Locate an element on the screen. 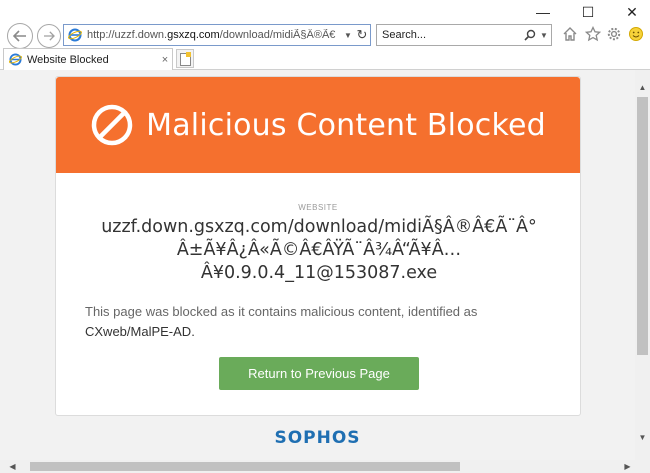  address-dropdown-icon: ▼ is located at coordinates (348, 35).